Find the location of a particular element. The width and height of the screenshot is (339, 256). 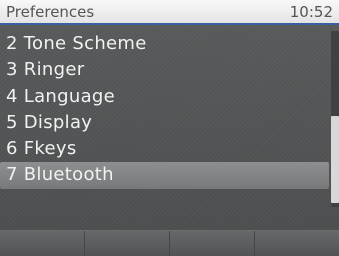

clock: 10:52 is located at coordinates (311, 12).